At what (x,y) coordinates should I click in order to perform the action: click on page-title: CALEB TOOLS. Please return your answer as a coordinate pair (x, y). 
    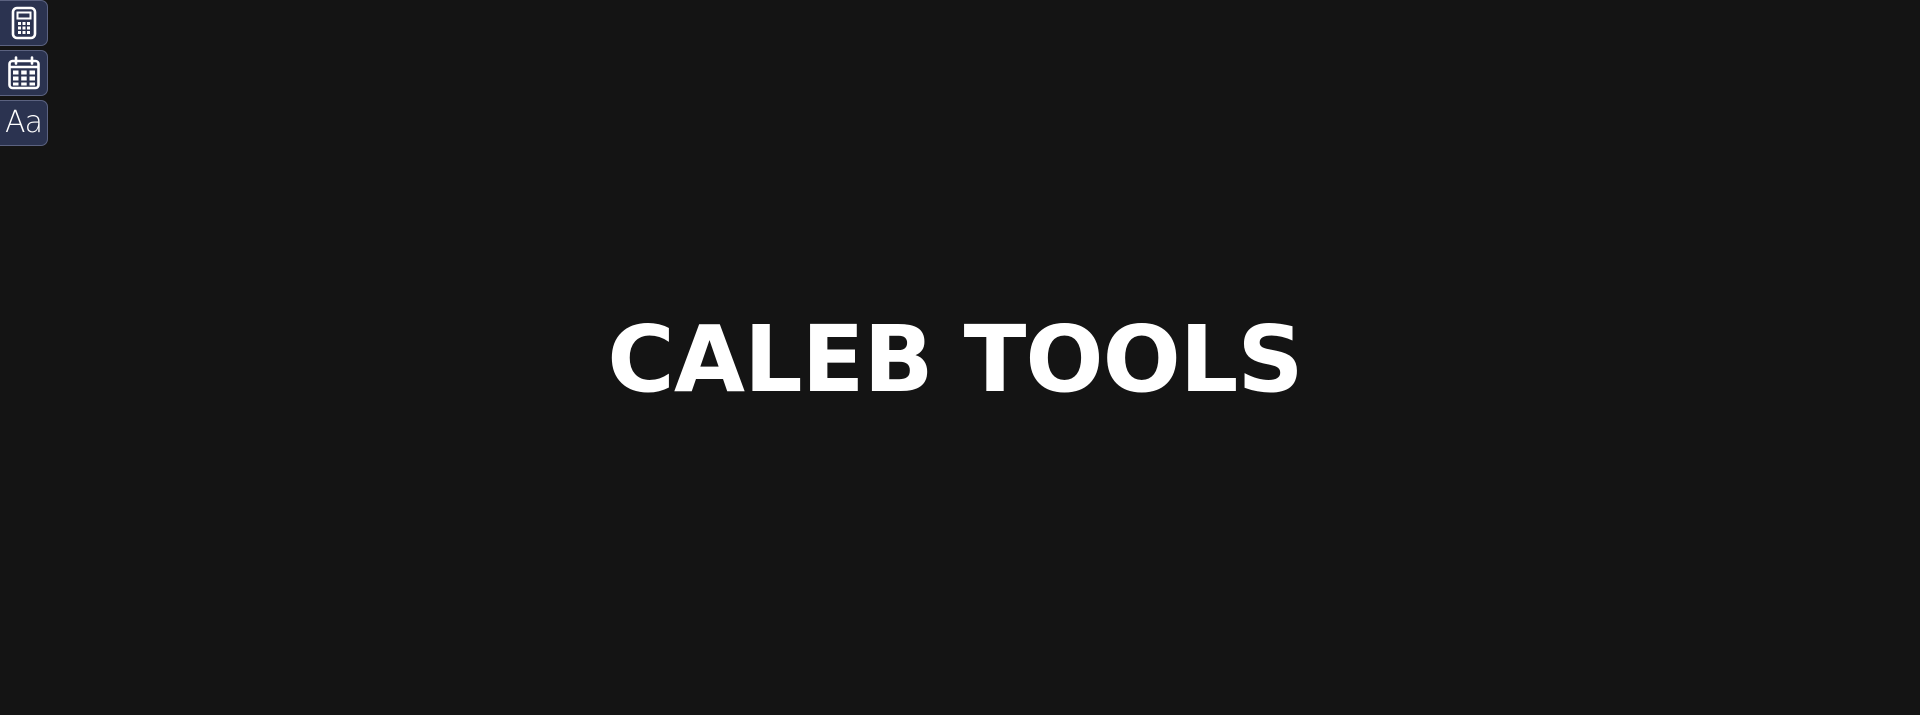
    Looking at the image, I should click on (955, 359).